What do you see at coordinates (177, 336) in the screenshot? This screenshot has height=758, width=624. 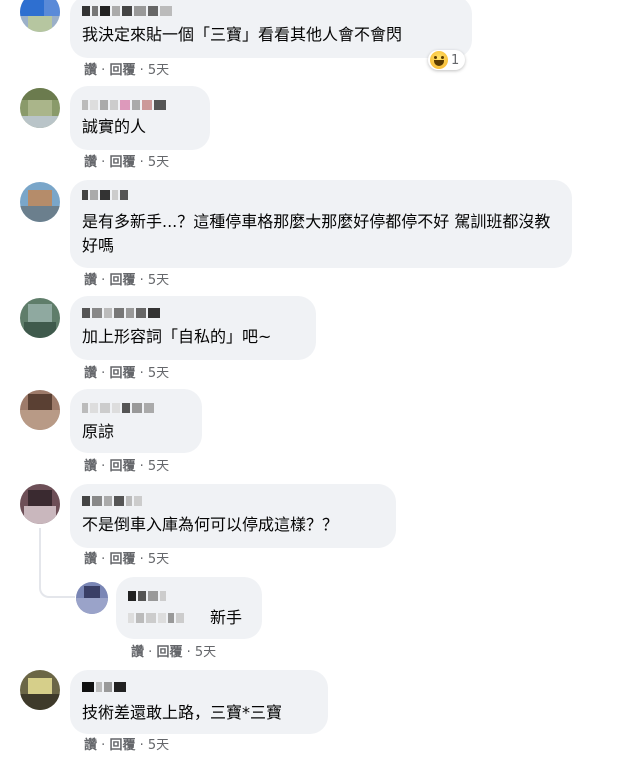 I see `comment-text: 加上形容詞「自私的」吧~` at bounding box center [177, 336].